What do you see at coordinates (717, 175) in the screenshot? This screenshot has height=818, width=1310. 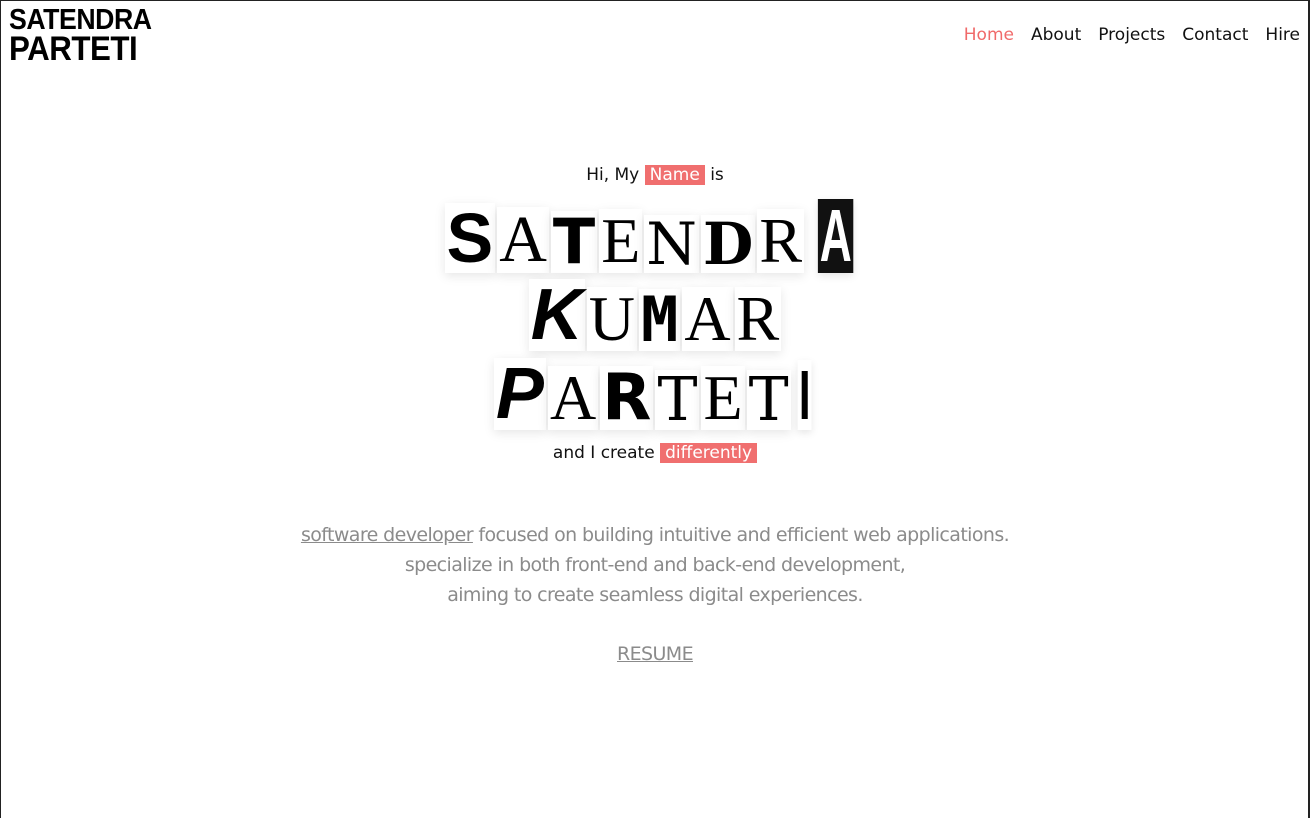 I see `intro-suffix: is` at bounding box center [717, 175].